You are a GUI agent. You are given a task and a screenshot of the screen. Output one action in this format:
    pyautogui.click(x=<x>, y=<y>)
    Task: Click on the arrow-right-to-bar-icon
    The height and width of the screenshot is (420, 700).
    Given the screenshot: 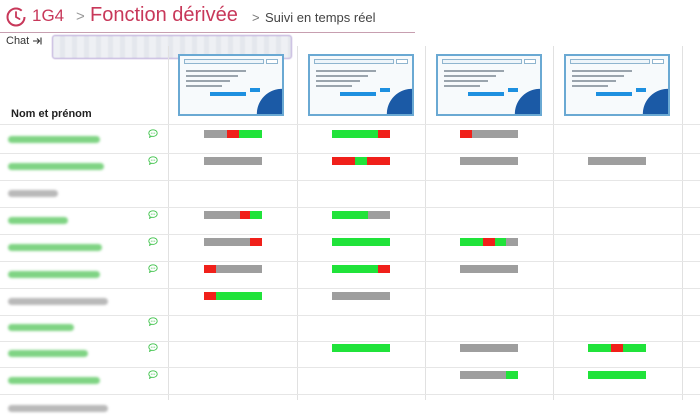 What is the action you would take?
    pyautogui.click(x=37, y=41)
    